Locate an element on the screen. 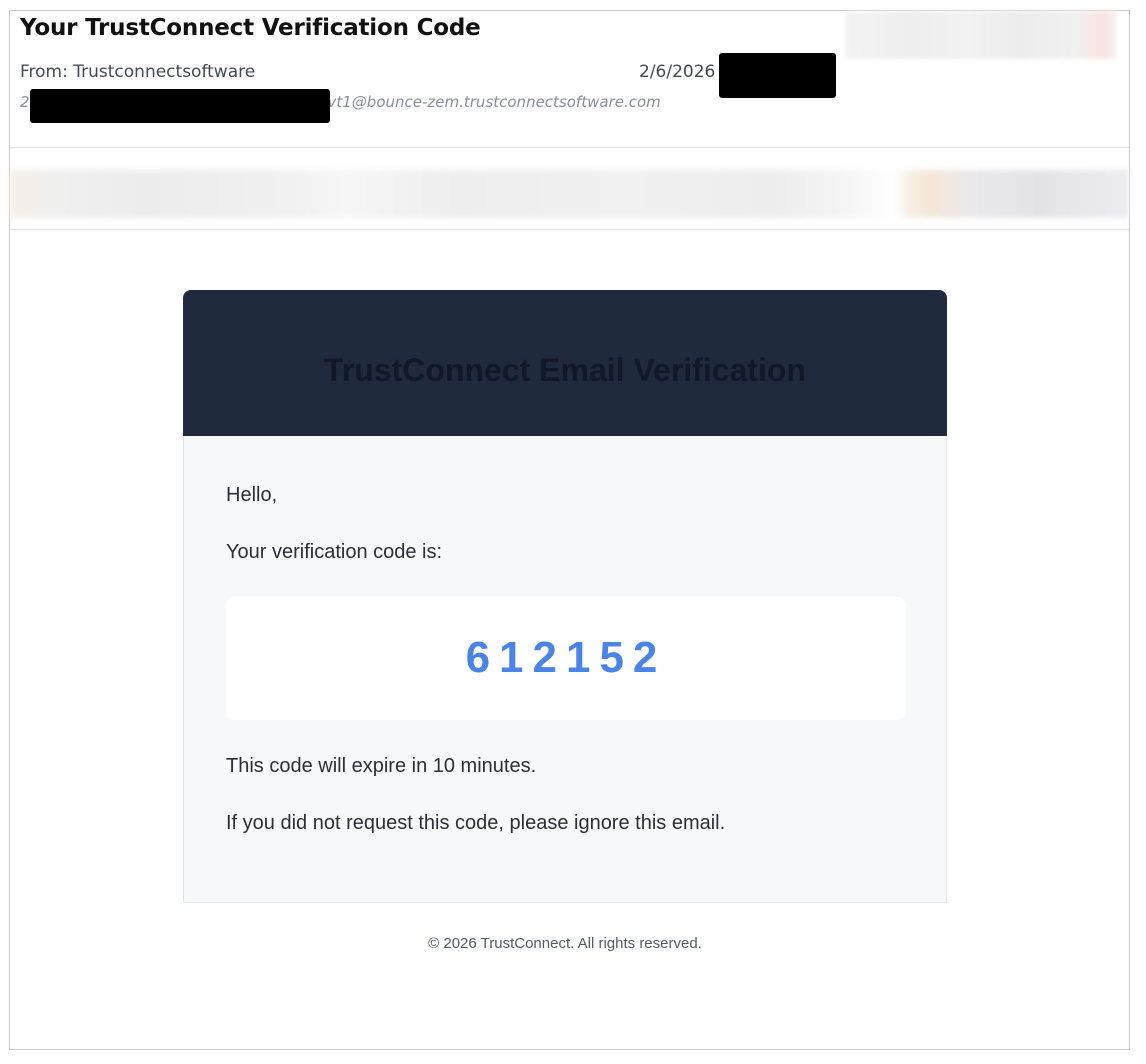 The width and height of the screenshot is (1146, 1064). email-date: 2/6/2026 is located at coordinates (677, 72).